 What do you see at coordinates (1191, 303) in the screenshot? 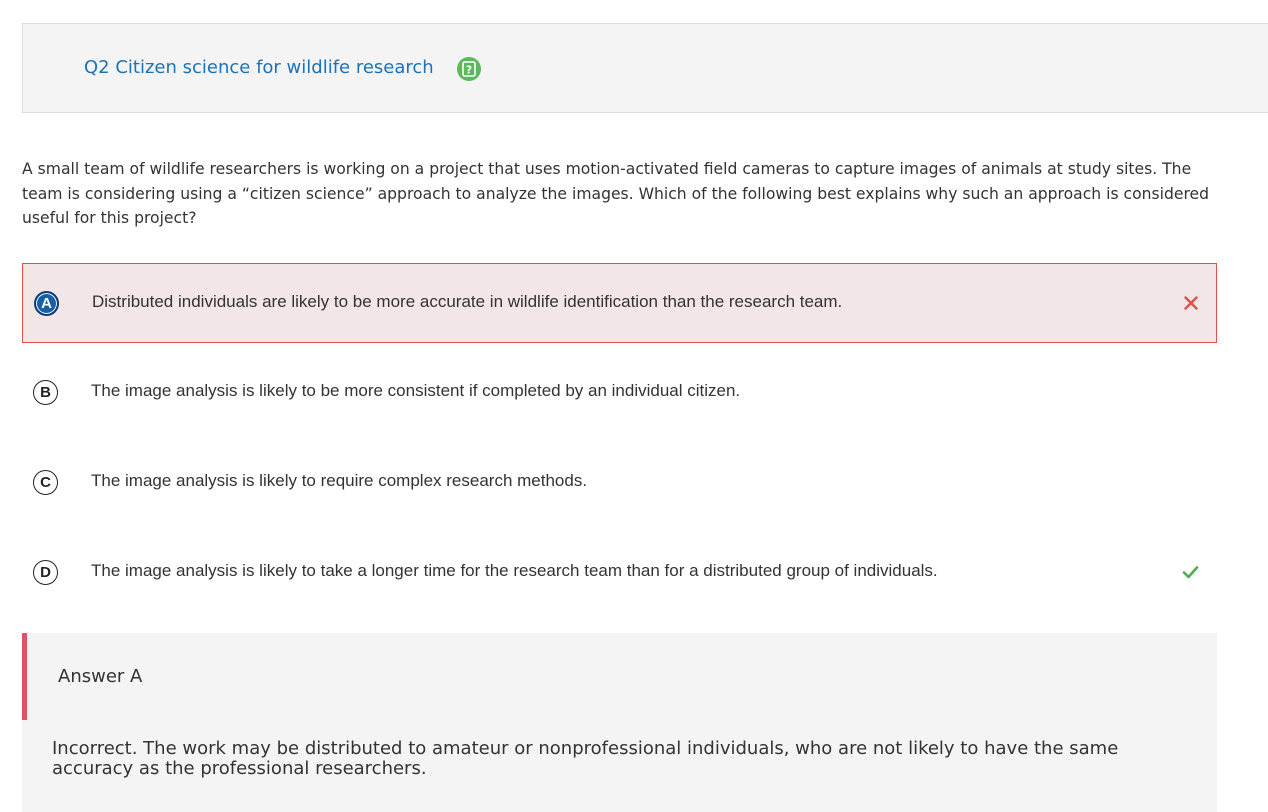
I see `incorrect-x-icon` at bounding box center [1191, 303].